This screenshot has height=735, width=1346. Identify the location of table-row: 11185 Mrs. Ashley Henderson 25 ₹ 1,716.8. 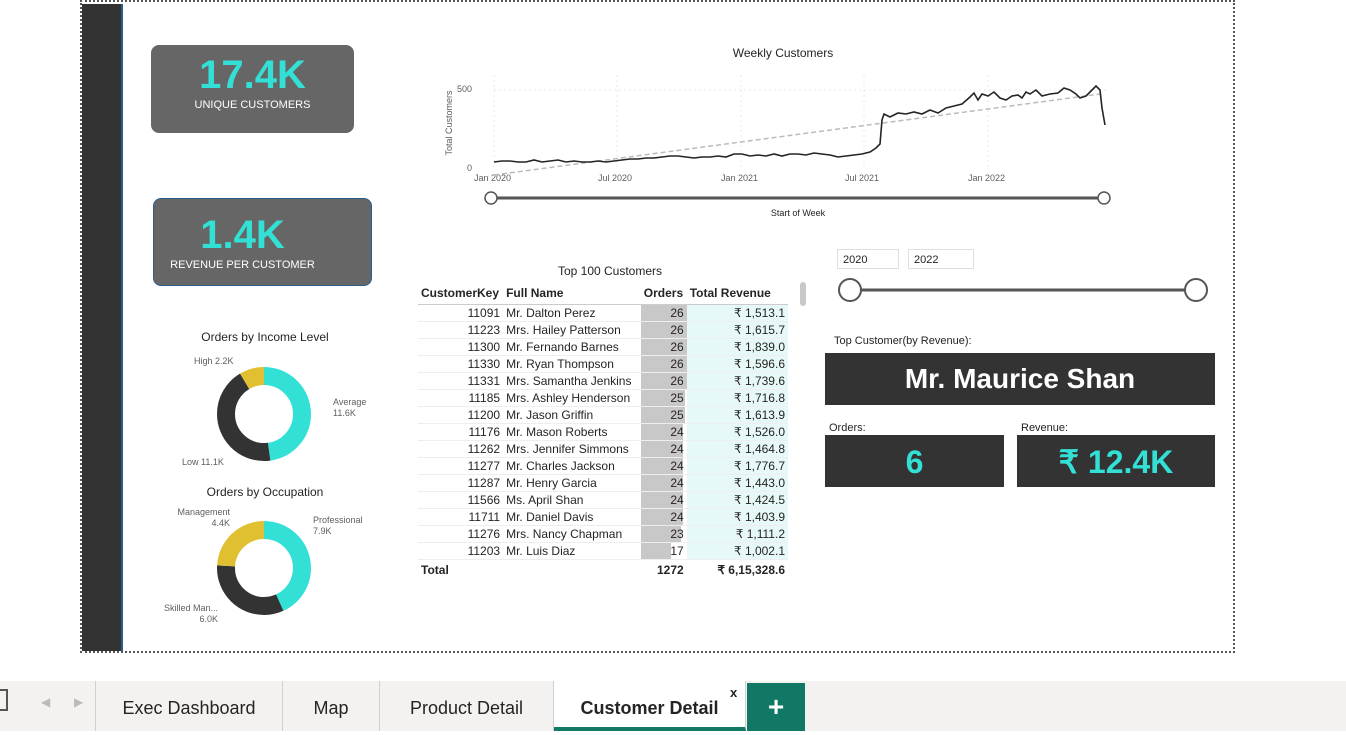
(603, 398).